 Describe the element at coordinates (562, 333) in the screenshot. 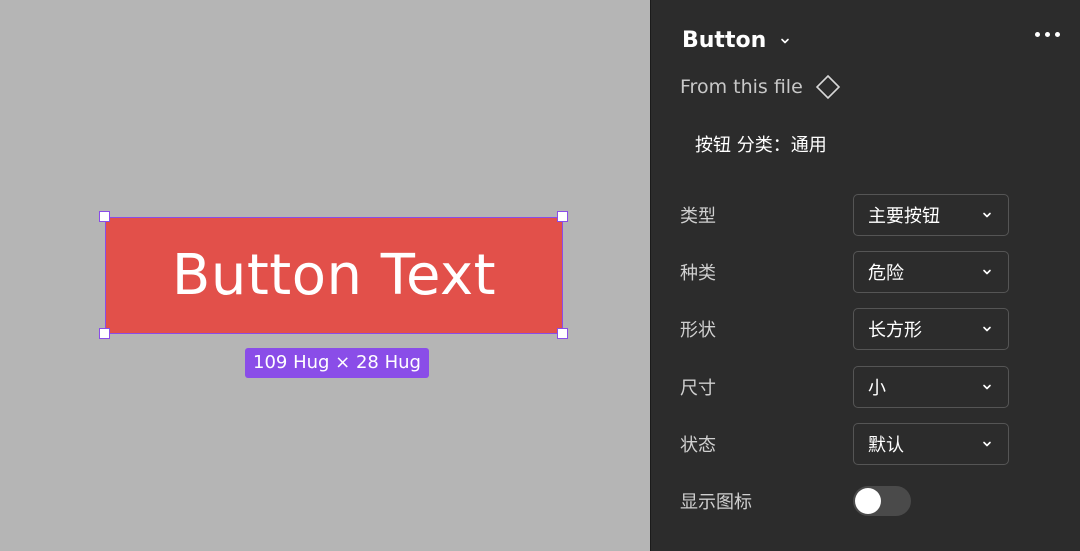

I see `resize-handle-bottom-right` at that location.